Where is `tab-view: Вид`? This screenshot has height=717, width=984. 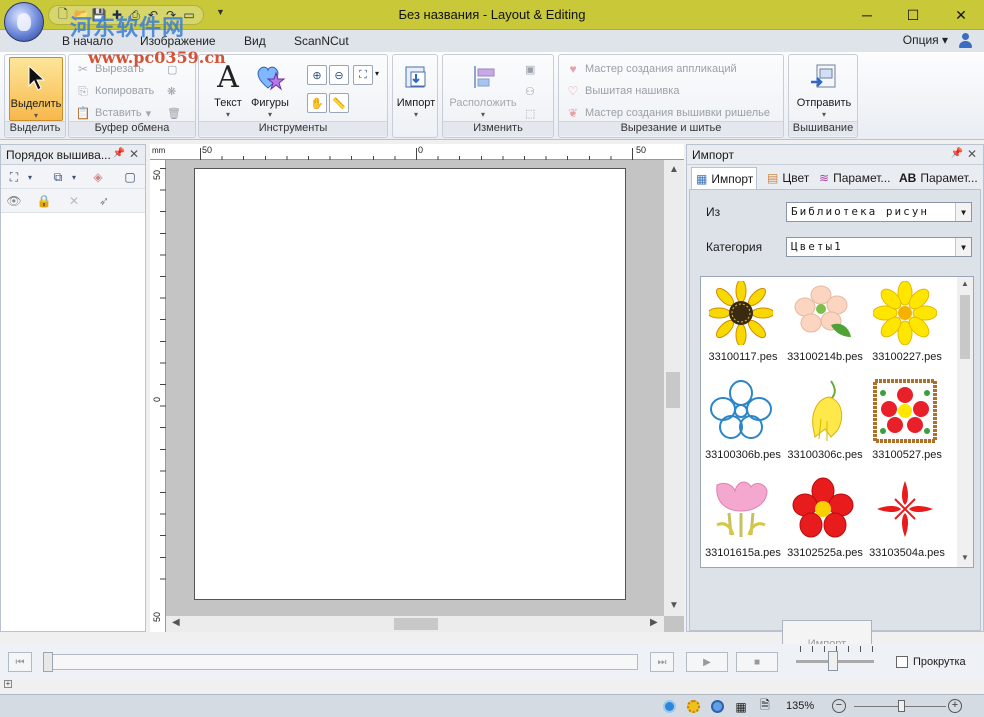
tab-view: Вид is located at coordinates (255, 41).